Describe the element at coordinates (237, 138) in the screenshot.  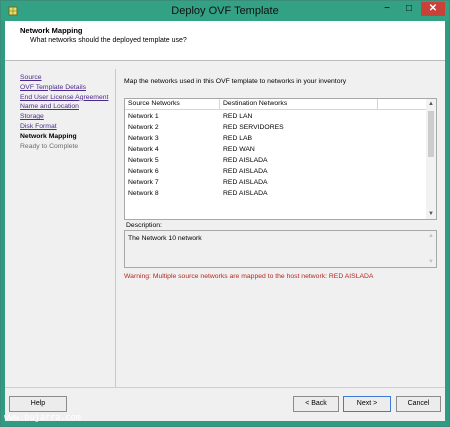
I see `destination-network-cell: RED LAB` at that location.